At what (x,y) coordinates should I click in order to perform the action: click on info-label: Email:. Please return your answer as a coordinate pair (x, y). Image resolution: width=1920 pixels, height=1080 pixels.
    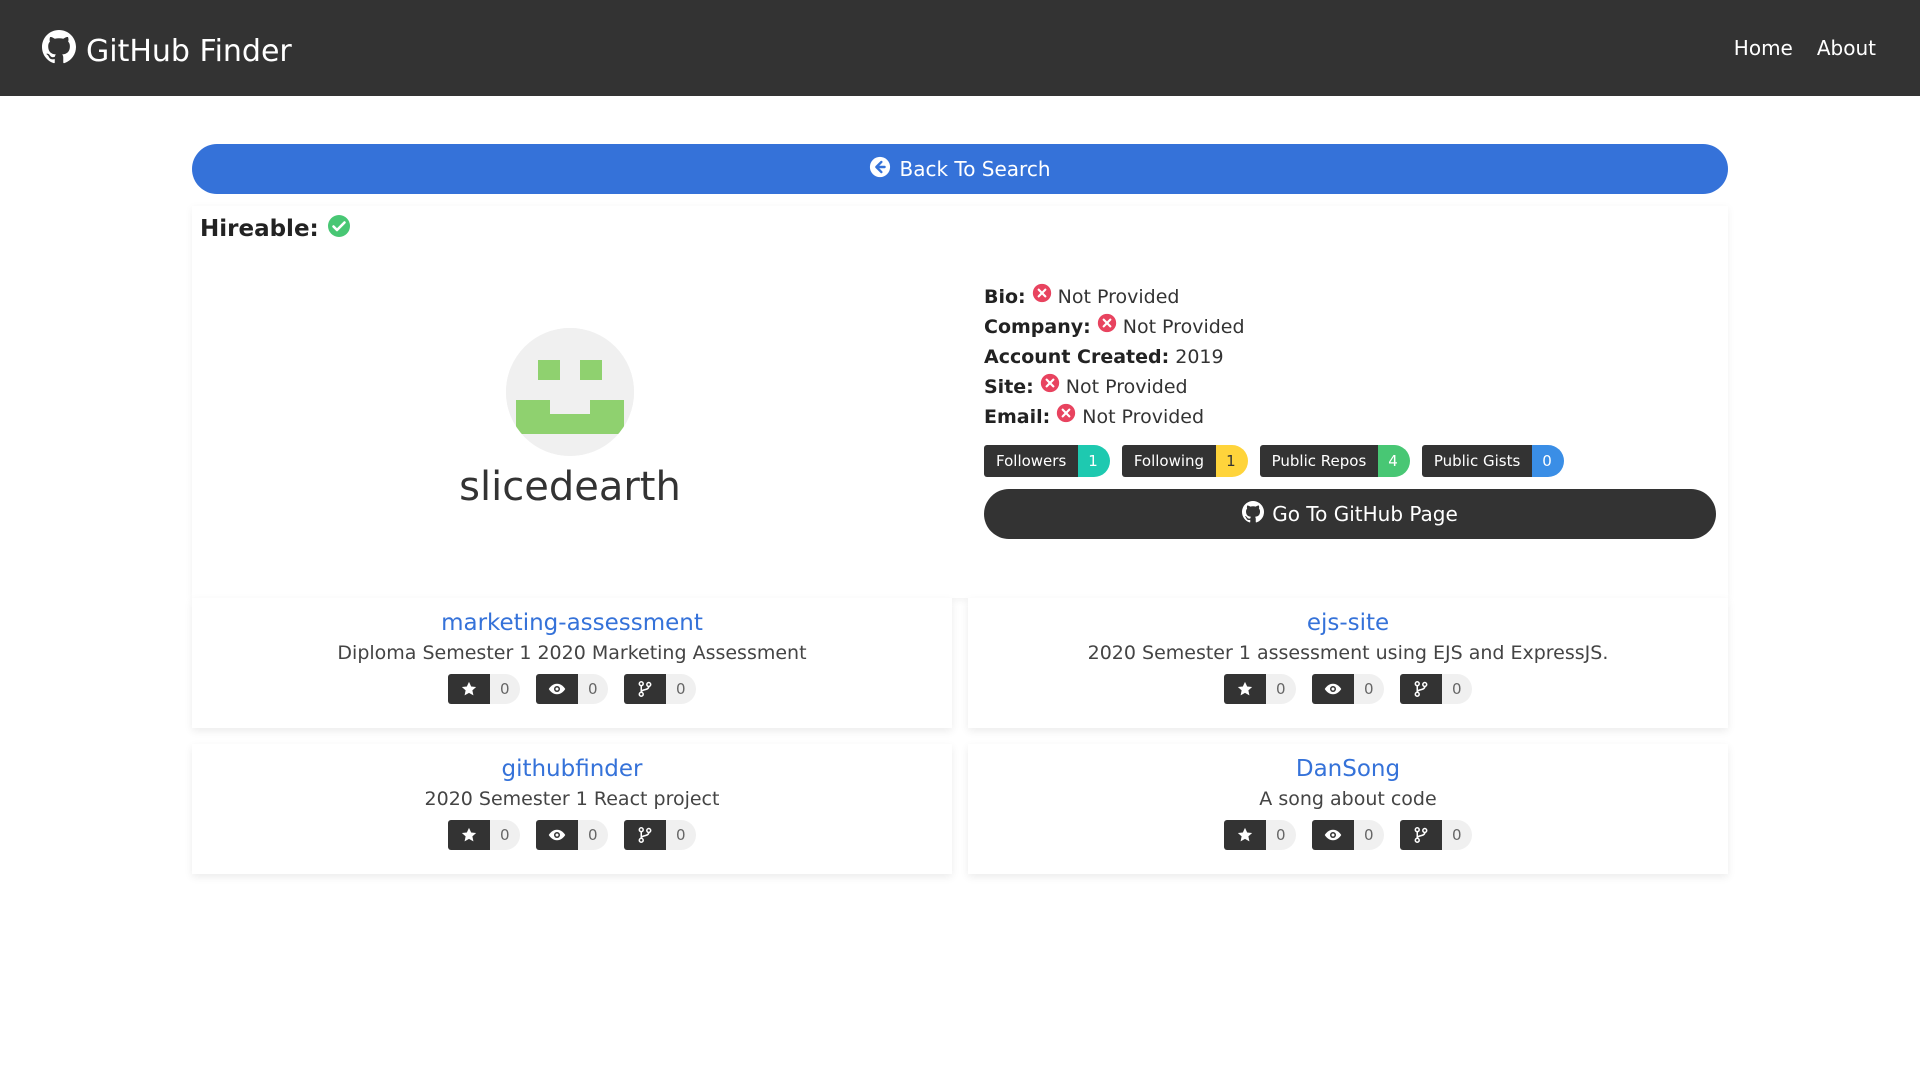
    Looking at the image, I should click on (1017, 417).